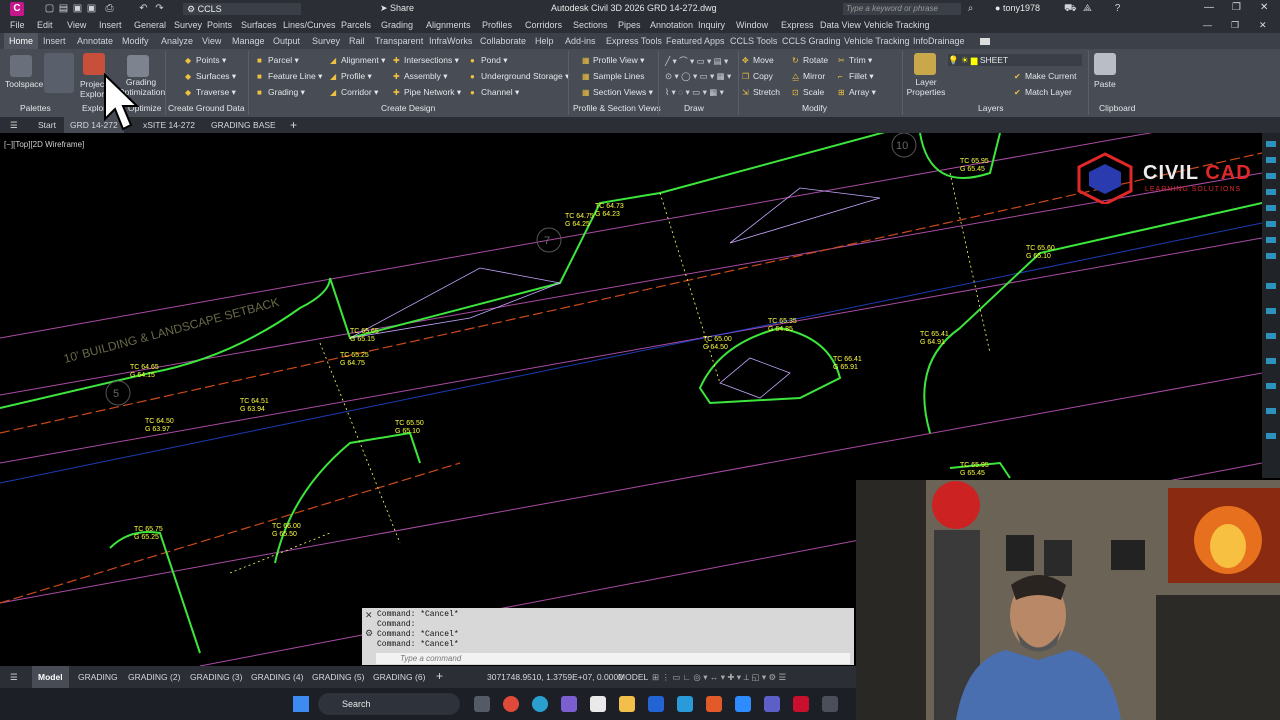  I want to click on paste-label: Paste, so click(1105, 84).